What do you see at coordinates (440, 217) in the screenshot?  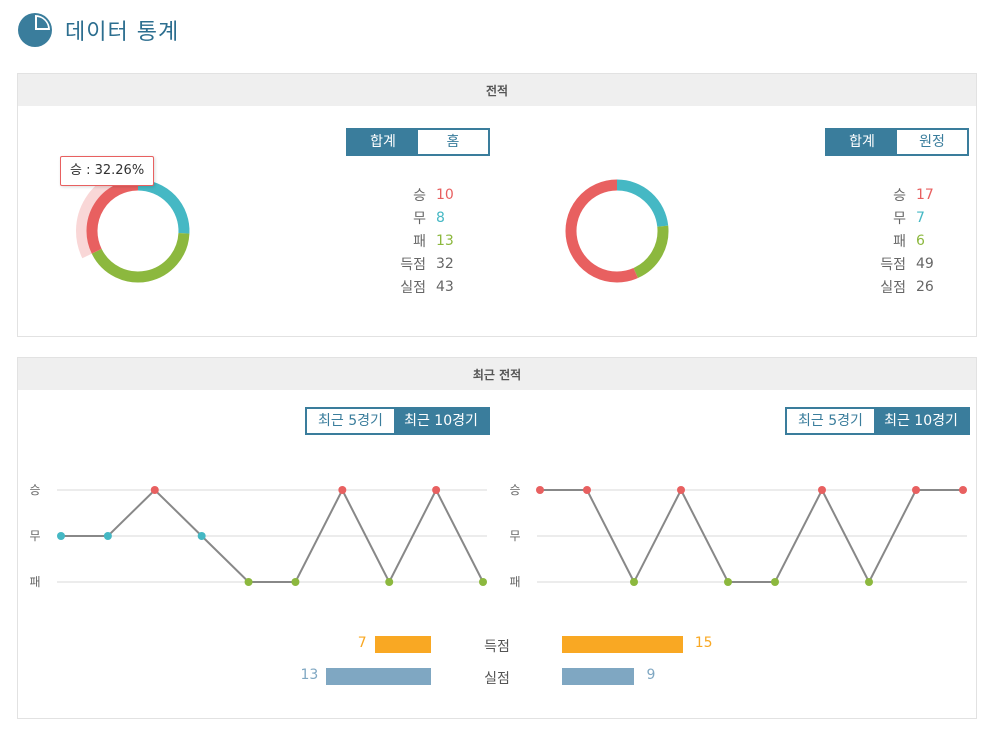 I see `stat-value: 8` at bounding box center [440, 217].